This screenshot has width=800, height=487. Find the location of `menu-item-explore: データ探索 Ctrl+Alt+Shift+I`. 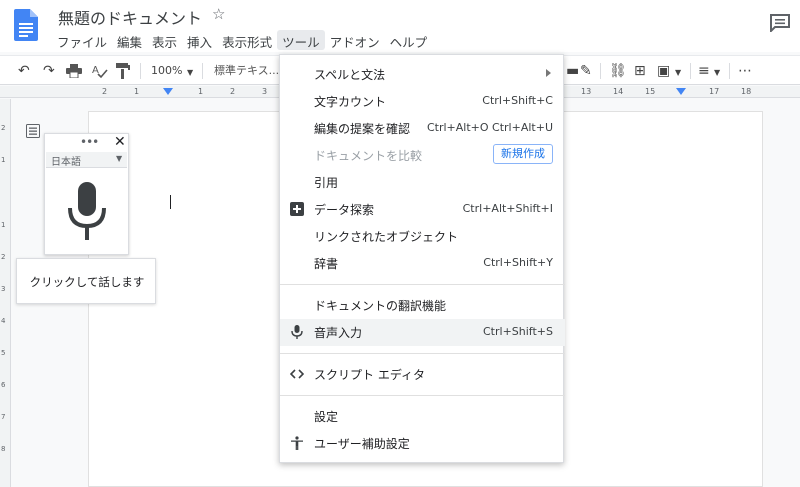

menu-item-explore: データ探索 Ctrl+Alt+Shift+I is located at coordinates (422, 209).